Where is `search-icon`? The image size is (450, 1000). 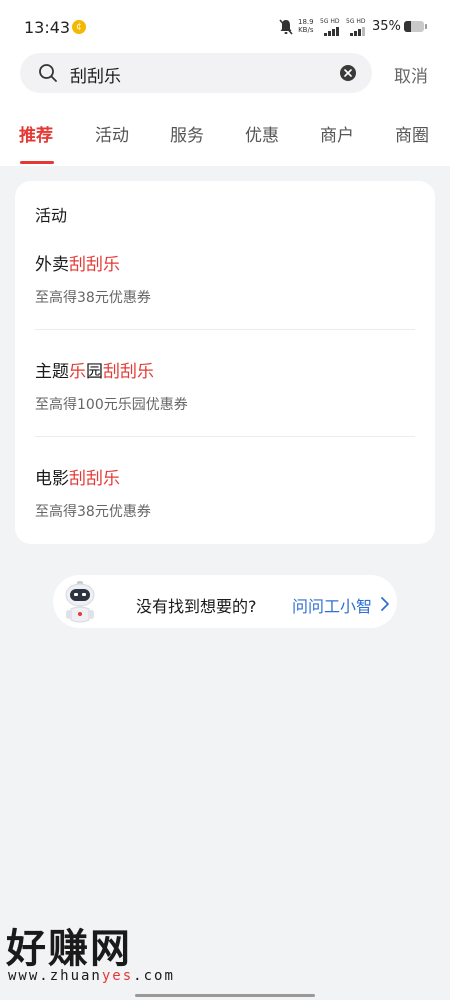 search-icon is located at coordinates (48, 73).